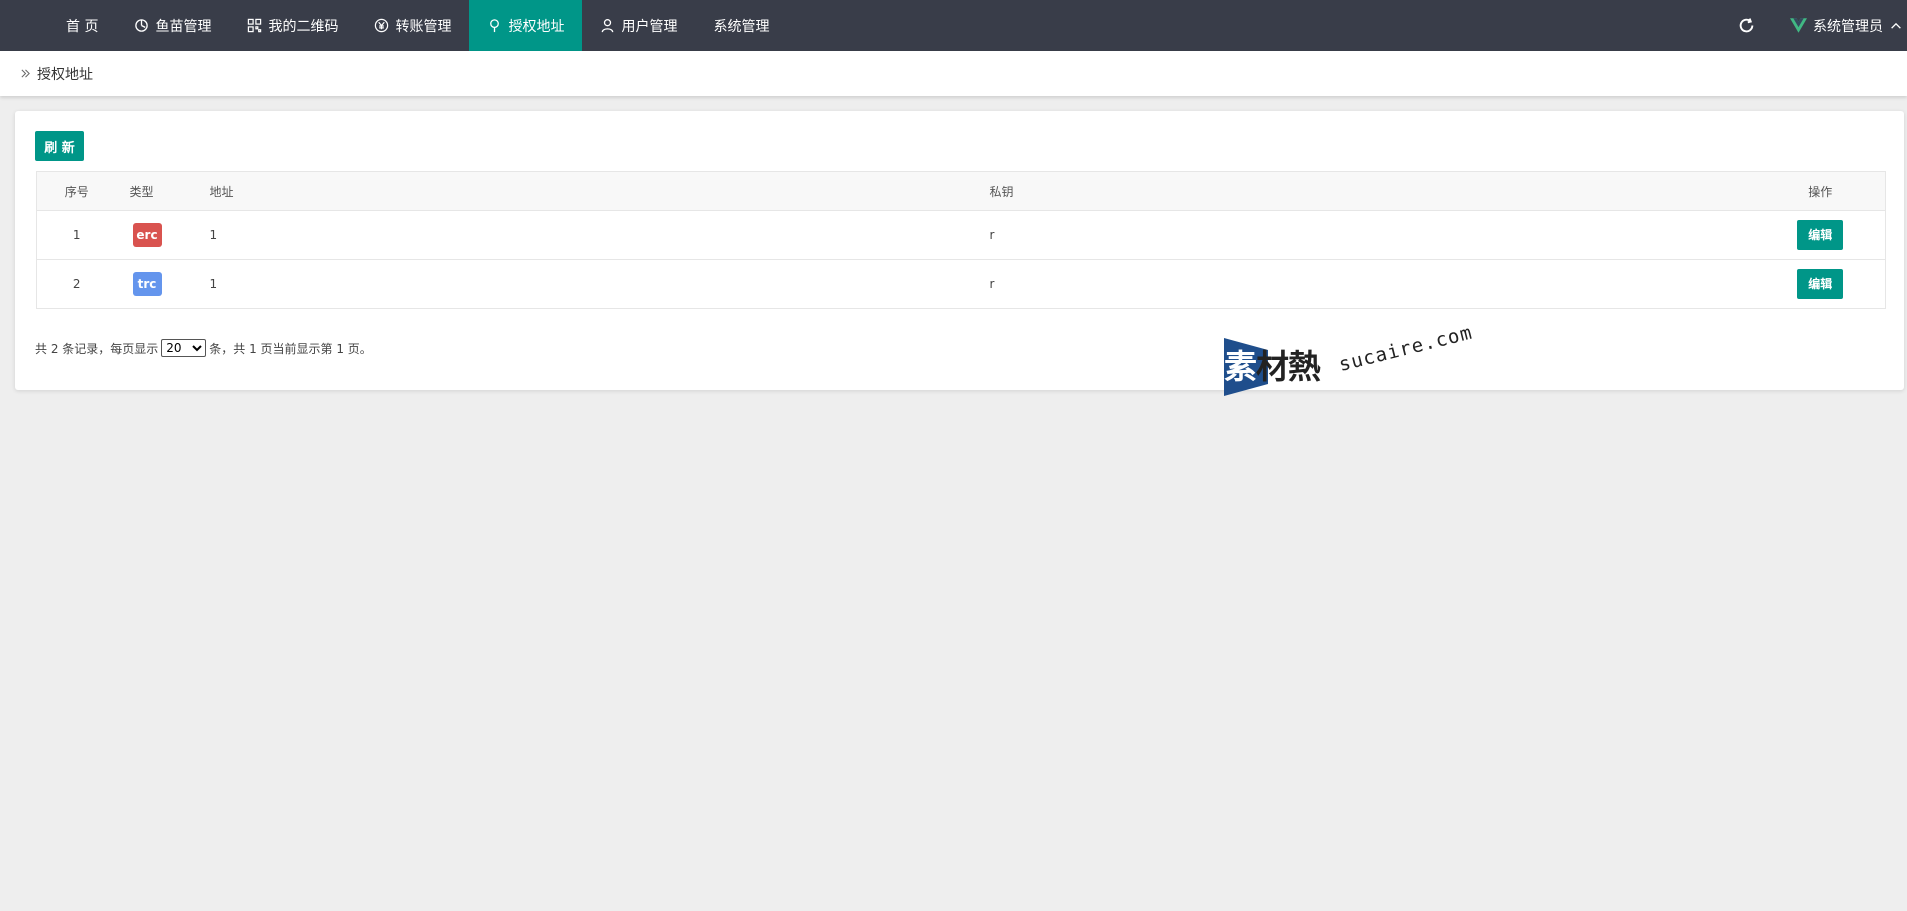 The width and height of the screenshot is (1907, 911). Describe the element at coordinates (59, 146) in the screenshot. I see `refresh-button: 刷 新` at that location.